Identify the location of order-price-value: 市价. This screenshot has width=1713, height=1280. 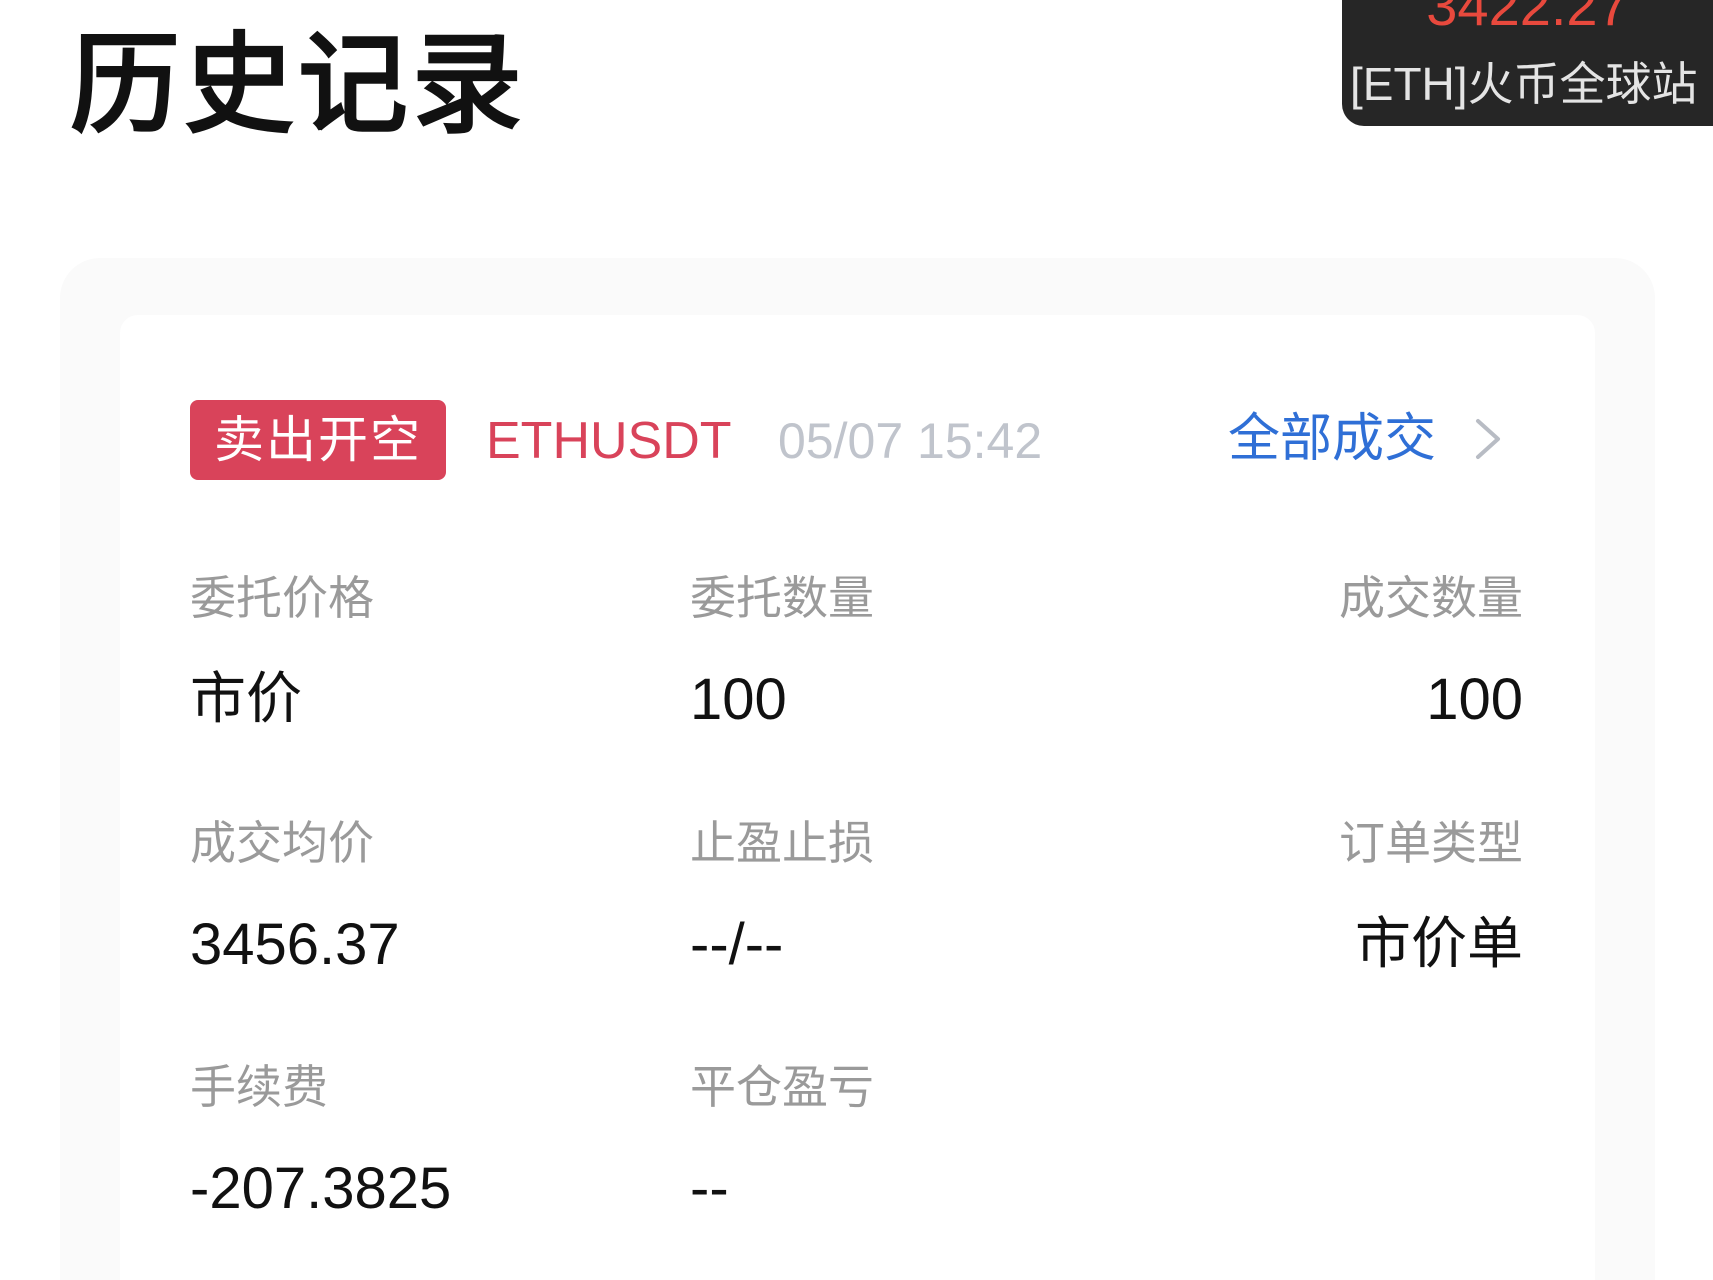
(246, 699).